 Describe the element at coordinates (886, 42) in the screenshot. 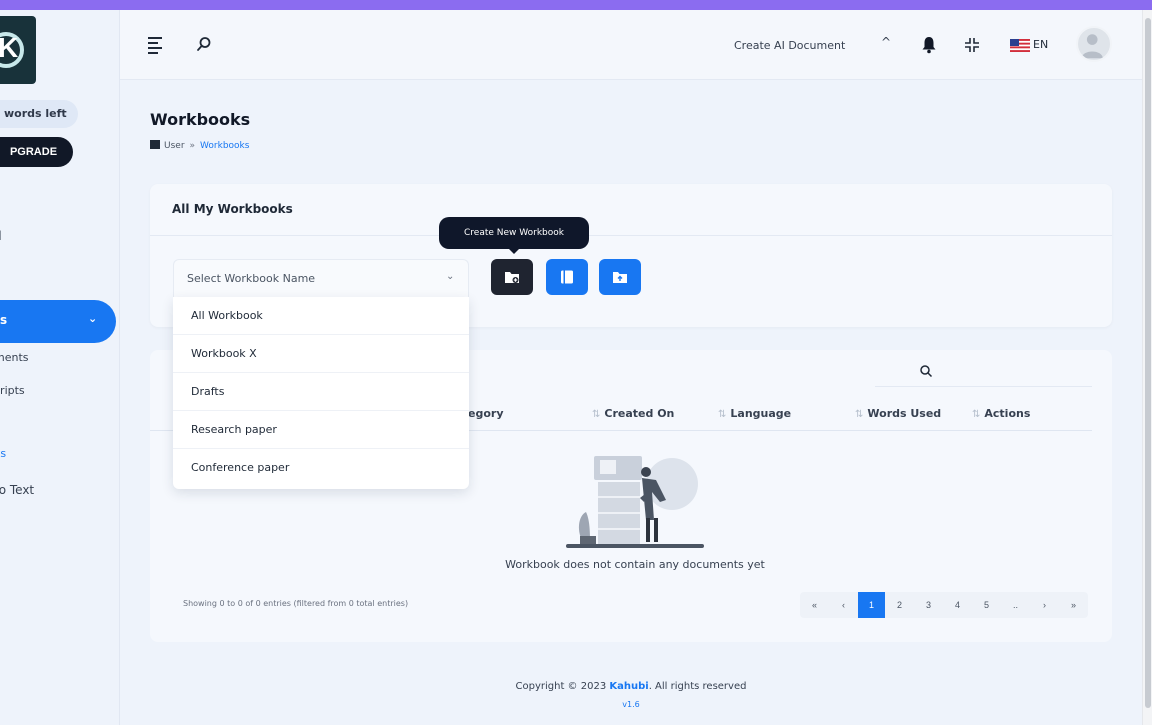

I see `chevron-up-icon: ^` at that location.